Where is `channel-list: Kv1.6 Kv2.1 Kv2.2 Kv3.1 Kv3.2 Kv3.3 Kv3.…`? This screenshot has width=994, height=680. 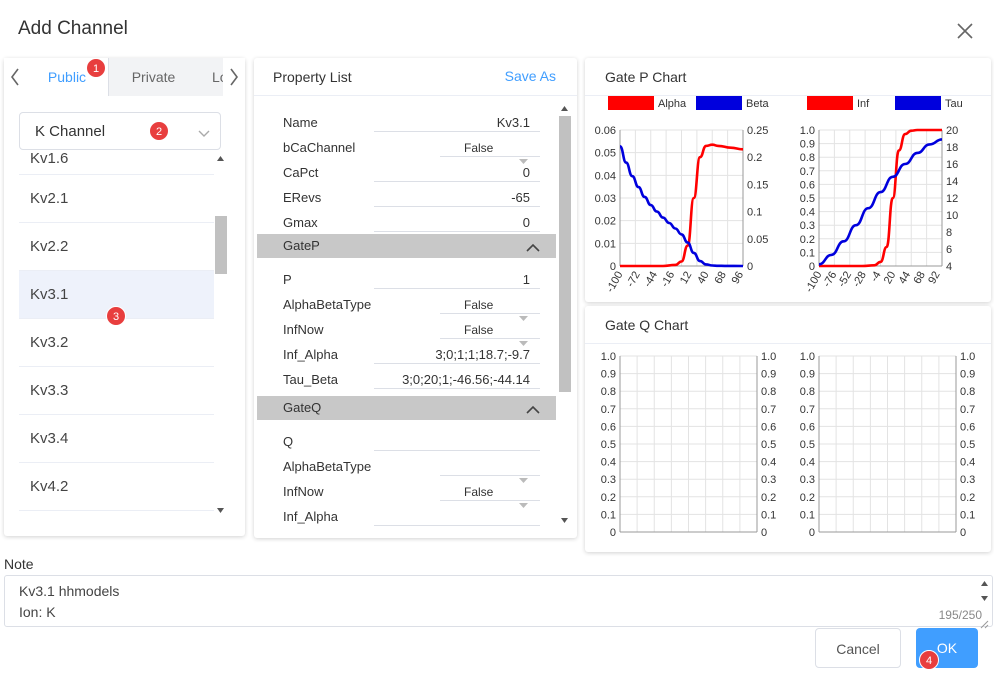 channel-list: Kv1.6 Kv2.1 Kv2.2 Kv3.1 Kv3.2 Kv3.3 Kv3.… is located at coordinates (116, 335).